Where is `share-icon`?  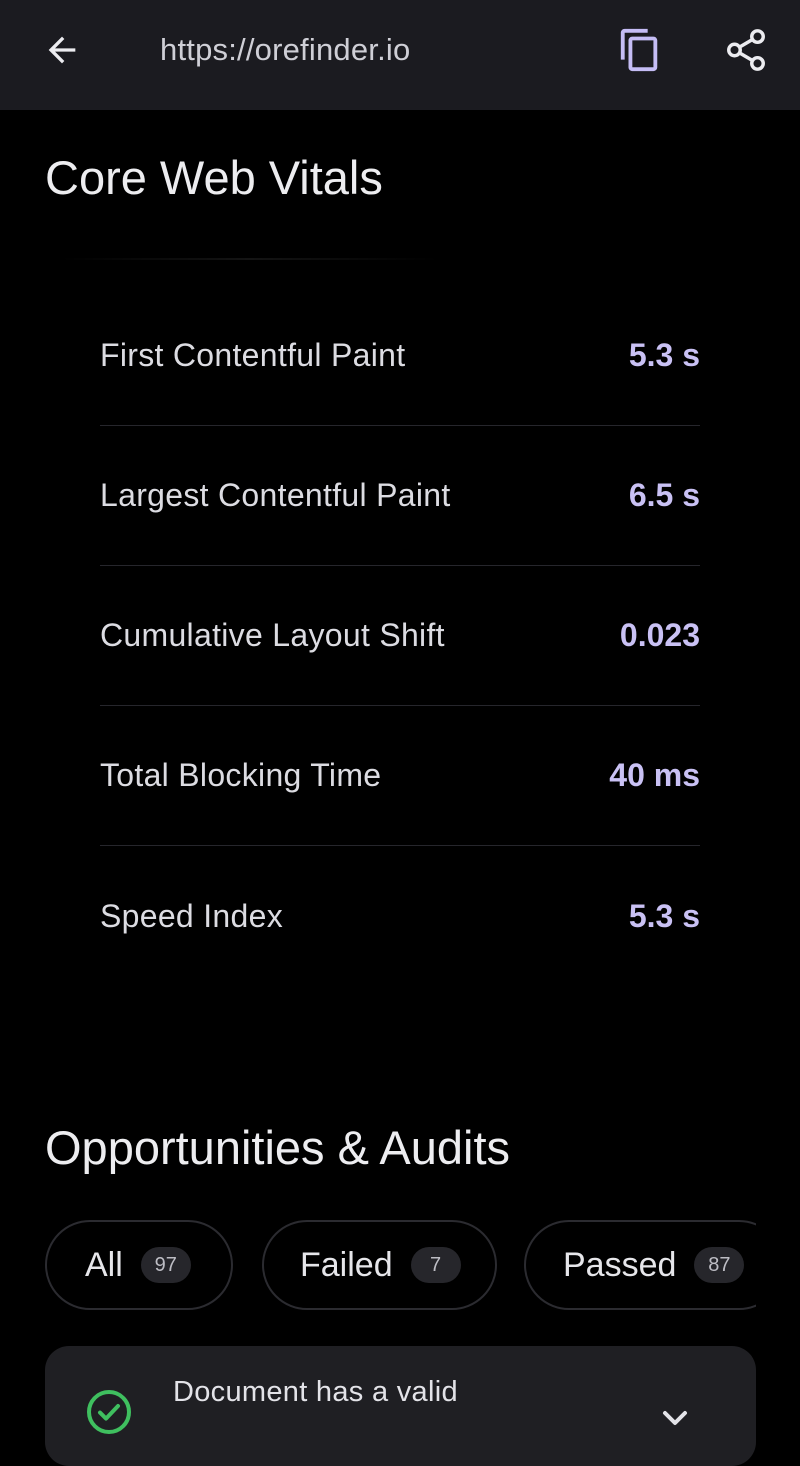
share-icon is located at coordinates (746, 50).